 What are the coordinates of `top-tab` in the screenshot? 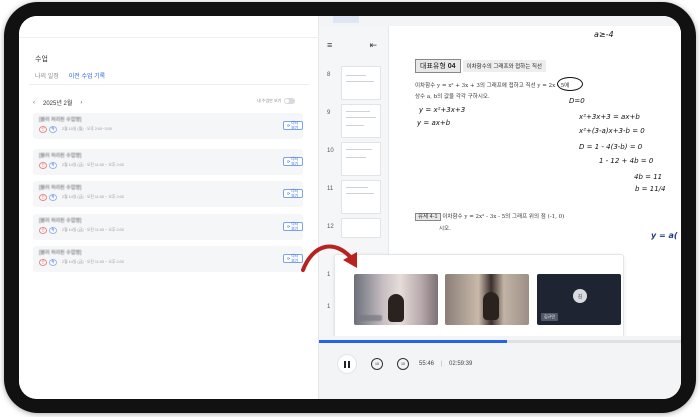 It's located at (346, 19).